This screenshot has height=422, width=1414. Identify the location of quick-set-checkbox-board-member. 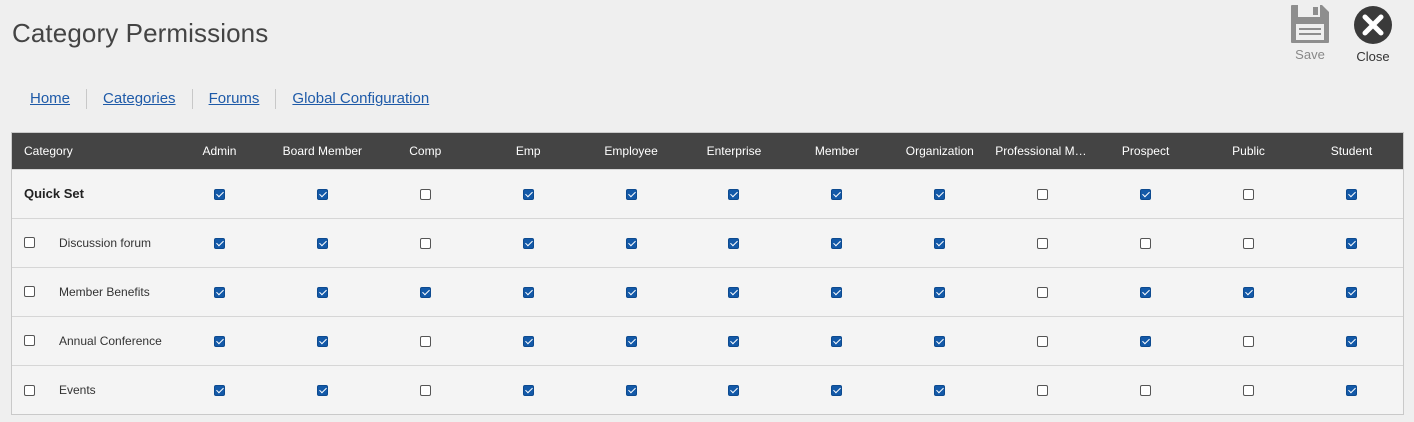
(322, 194).